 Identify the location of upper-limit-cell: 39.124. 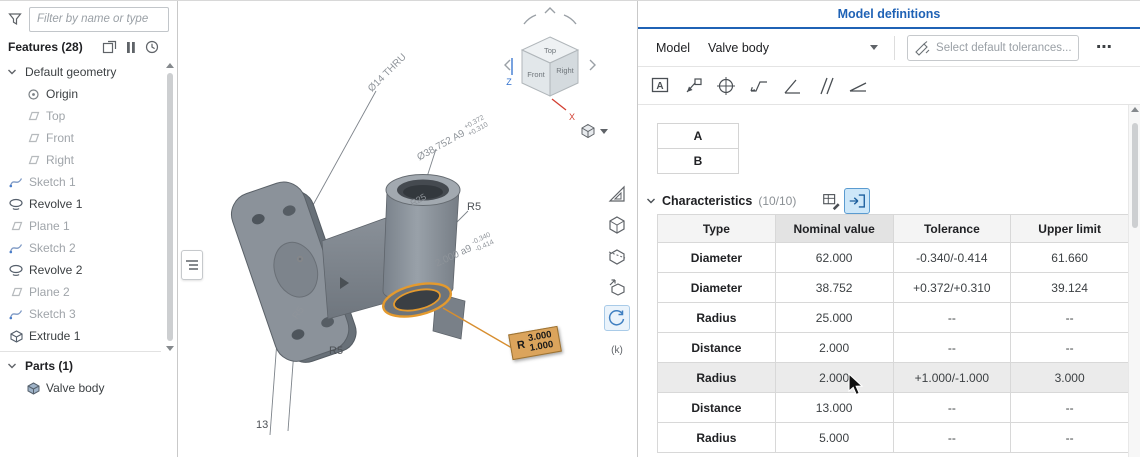
(1069, 287).